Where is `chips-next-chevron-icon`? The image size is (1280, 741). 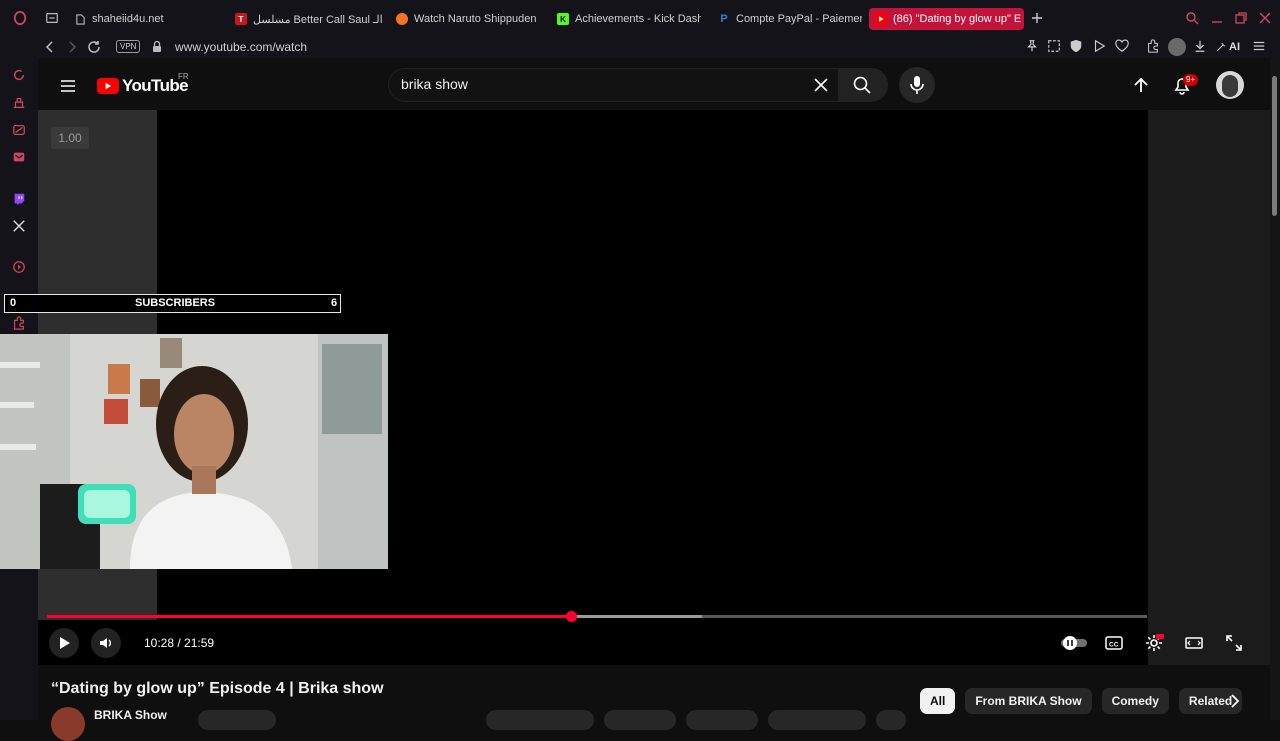 chips-next-chevron-icon is located at coordinates (1235, 701).